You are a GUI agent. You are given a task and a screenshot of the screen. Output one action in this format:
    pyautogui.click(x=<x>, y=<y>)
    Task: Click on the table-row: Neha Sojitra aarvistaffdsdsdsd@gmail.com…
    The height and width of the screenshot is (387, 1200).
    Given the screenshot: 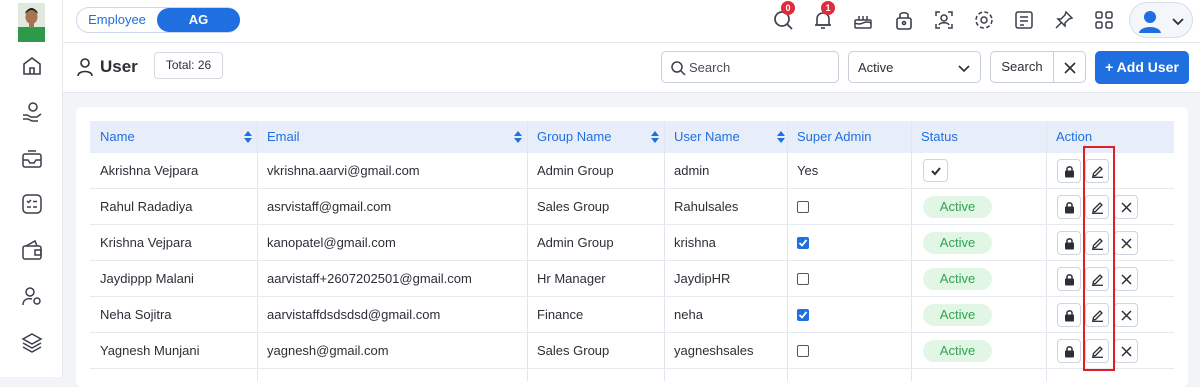 What is the action you would take?
    pyautogui.click(x=632, y=315)
    